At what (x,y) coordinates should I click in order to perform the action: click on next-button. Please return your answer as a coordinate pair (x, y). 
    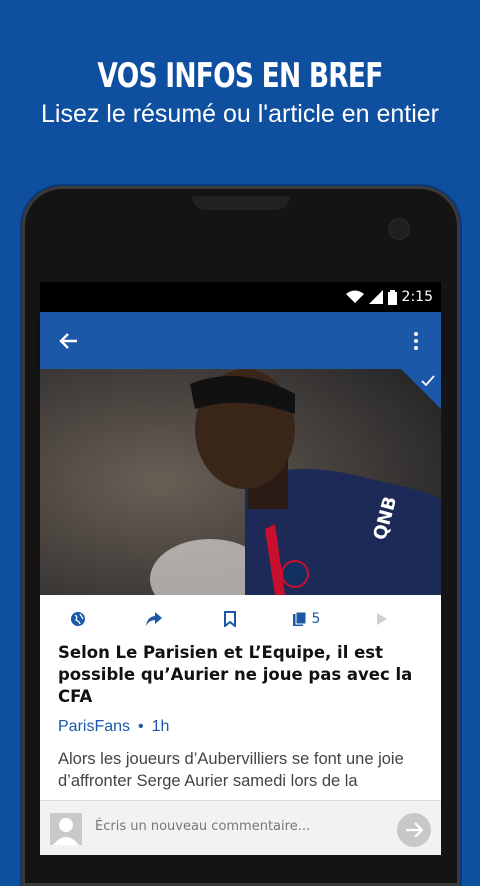
    Looking at the image, I should click on (382, 619).